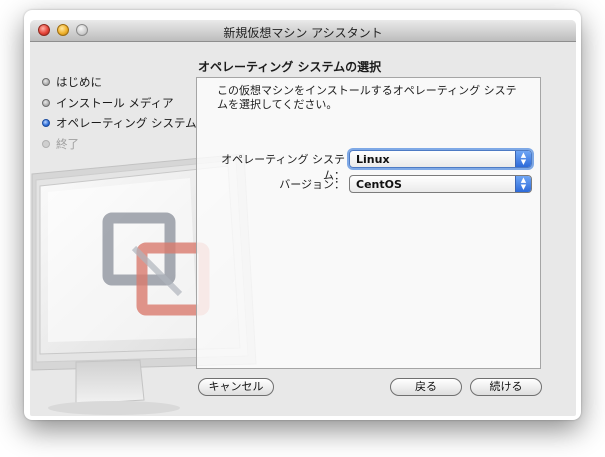 This screenshot has width=605, height=457. What do you see at coordinates (372, 98) in the screenshot?
I see `instructions-text: この仮想マシンをインストールするオペレーティング システ ムを選択してください。` at bounding box center [372, 98].